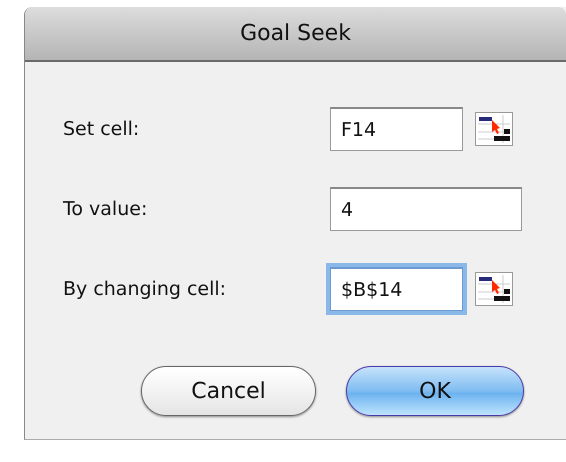 Image resolution: width=566 pixels, height=462 pixels. What do you see at coordinates (145, 289) in the screenshot?
I see `field-label: By changing cell:` at bounding box center [145, 289].